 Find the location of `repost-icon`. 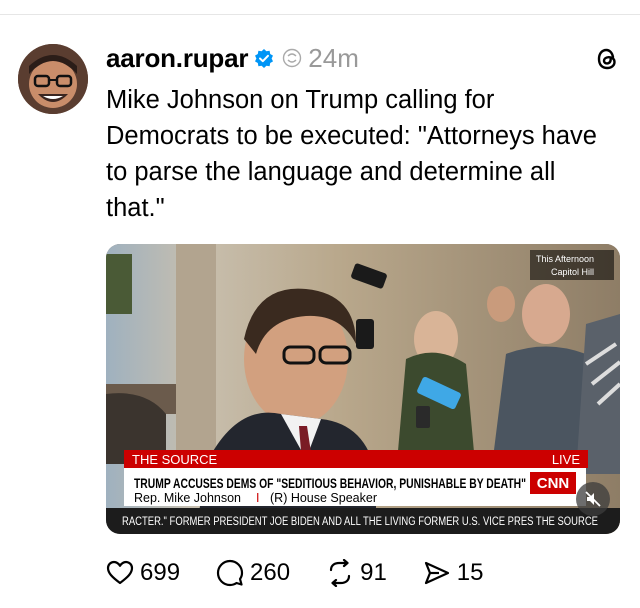

repost-icon is located at coordinates (340, 573).